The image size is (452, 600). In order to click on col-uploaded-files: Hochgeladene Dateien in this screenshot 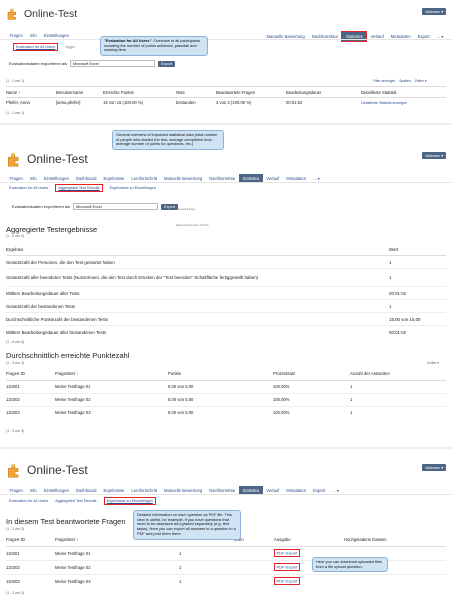, I will do `click(365, 539)`.